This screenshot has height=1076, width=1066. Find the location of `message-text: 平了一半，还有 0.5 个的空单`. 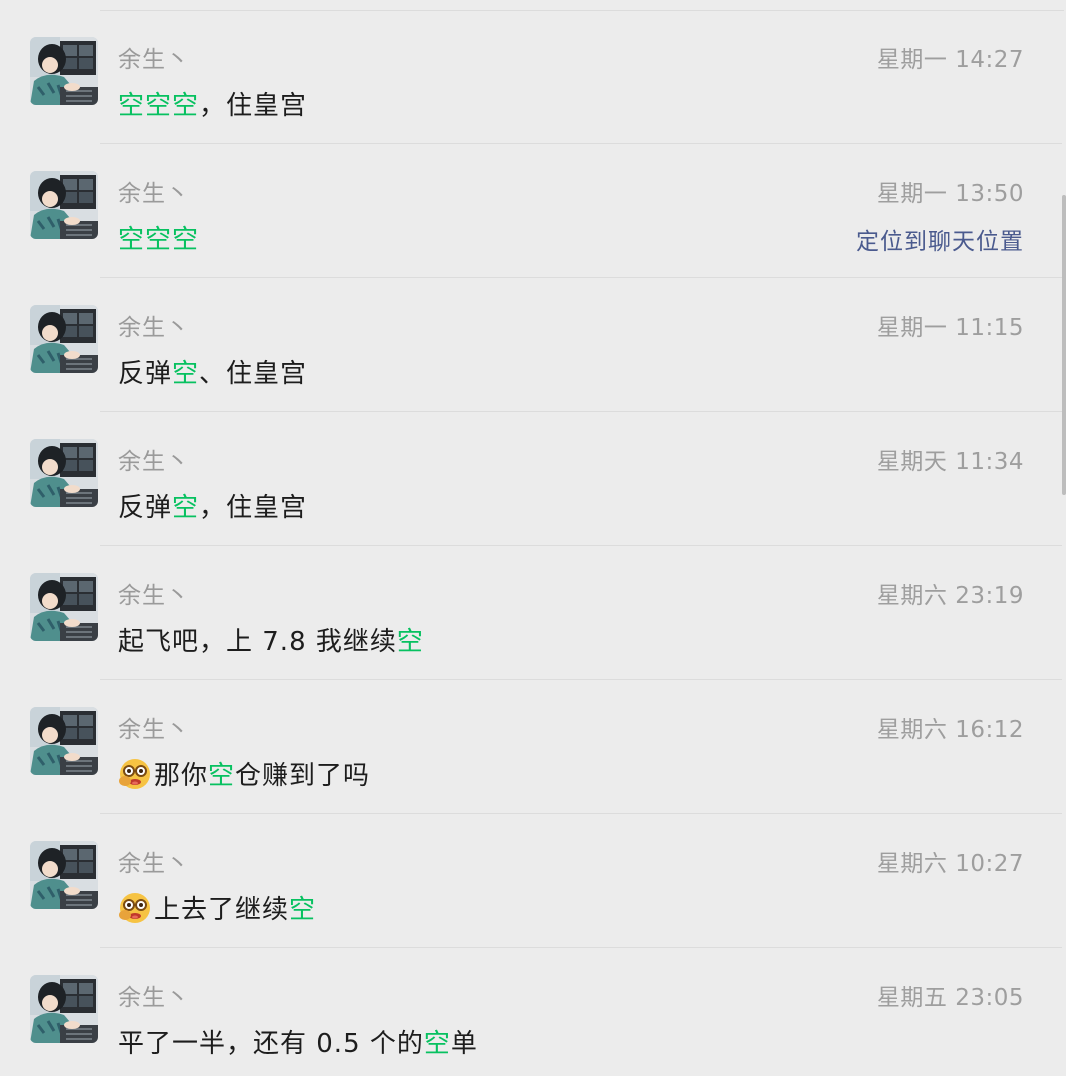

message-text: 平了一半，还有 0.5 个的空单 is located at coordinates (298, 1041).